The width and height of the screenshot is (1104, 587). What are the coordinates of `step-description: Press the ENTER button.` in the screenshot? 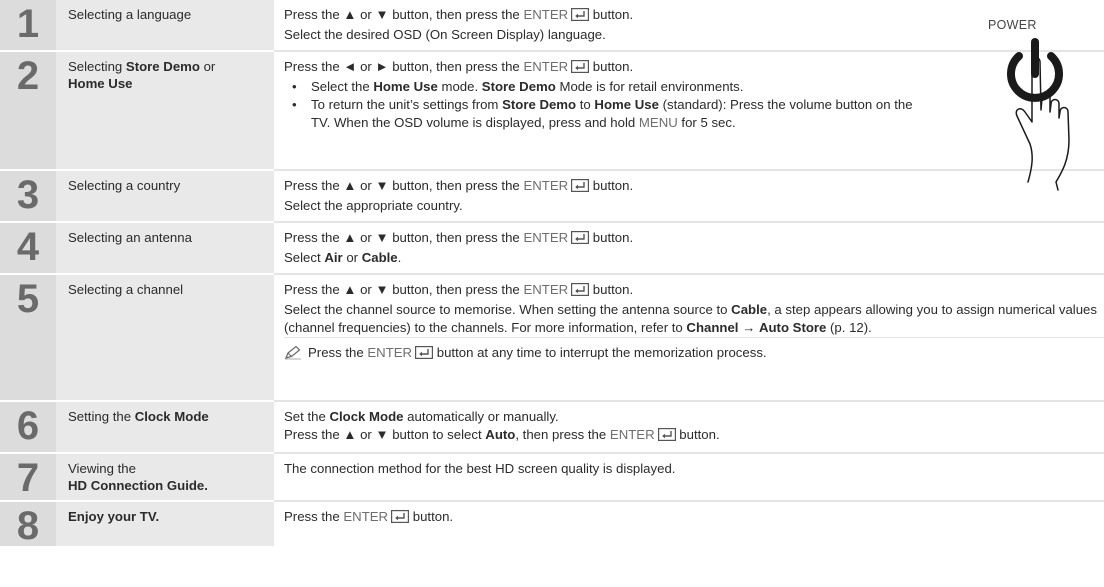 It's located at (689, 524).